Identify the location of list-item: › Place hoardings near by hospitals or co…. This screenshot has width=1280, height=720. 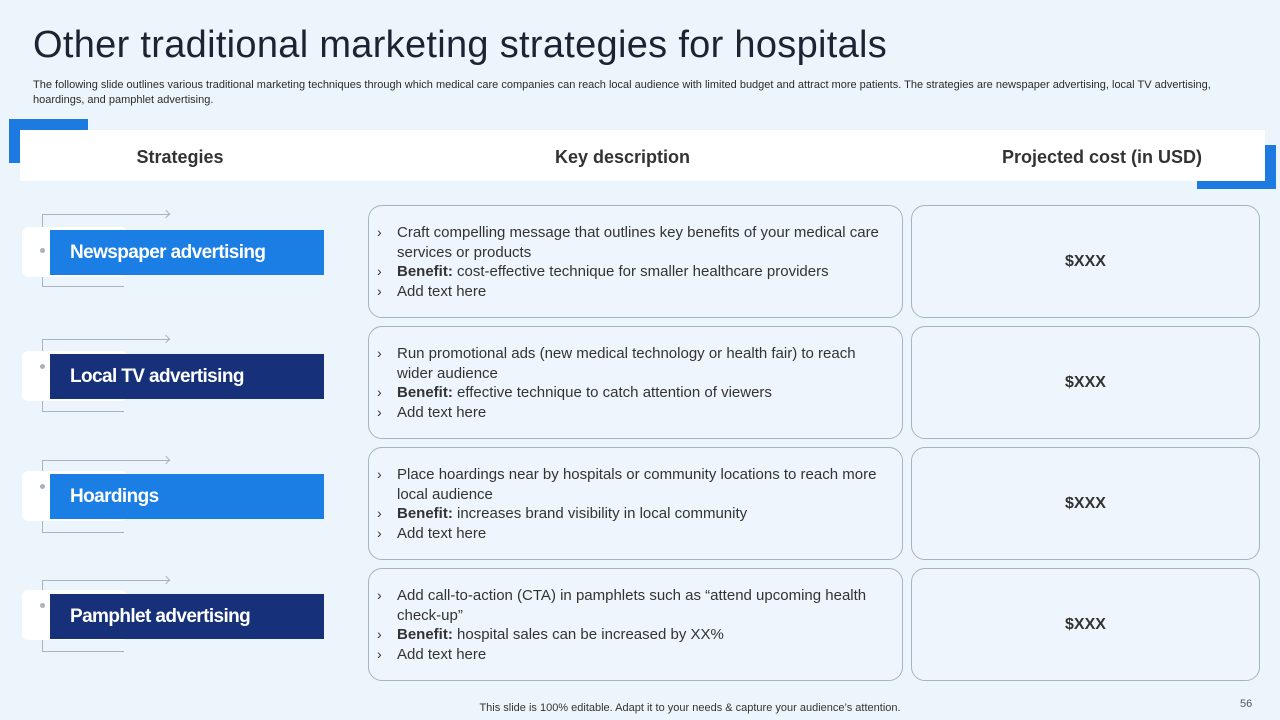
(635, 484).